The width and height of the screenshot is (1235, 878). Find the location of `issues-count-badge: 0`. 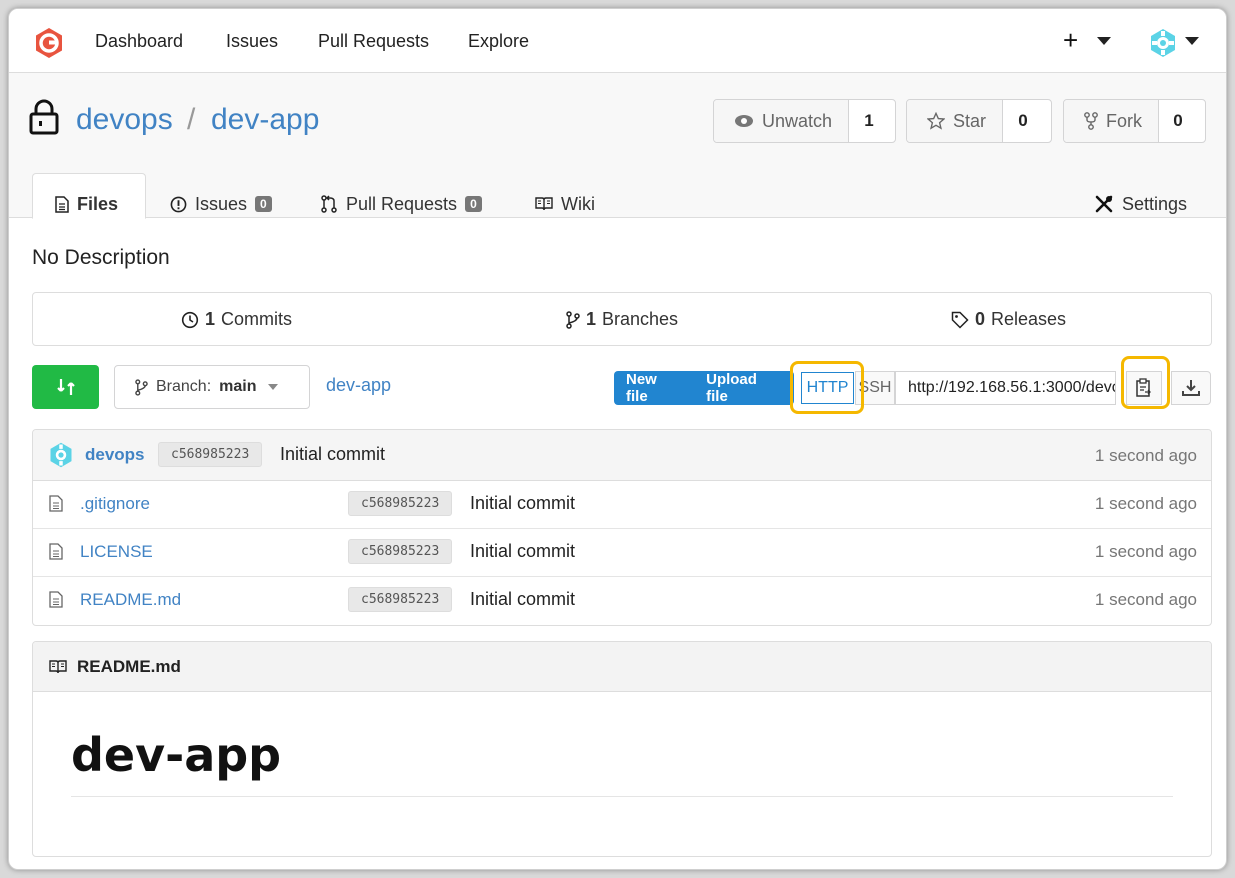

issues-count-badge: 0 is located at coordinates (263, 204).